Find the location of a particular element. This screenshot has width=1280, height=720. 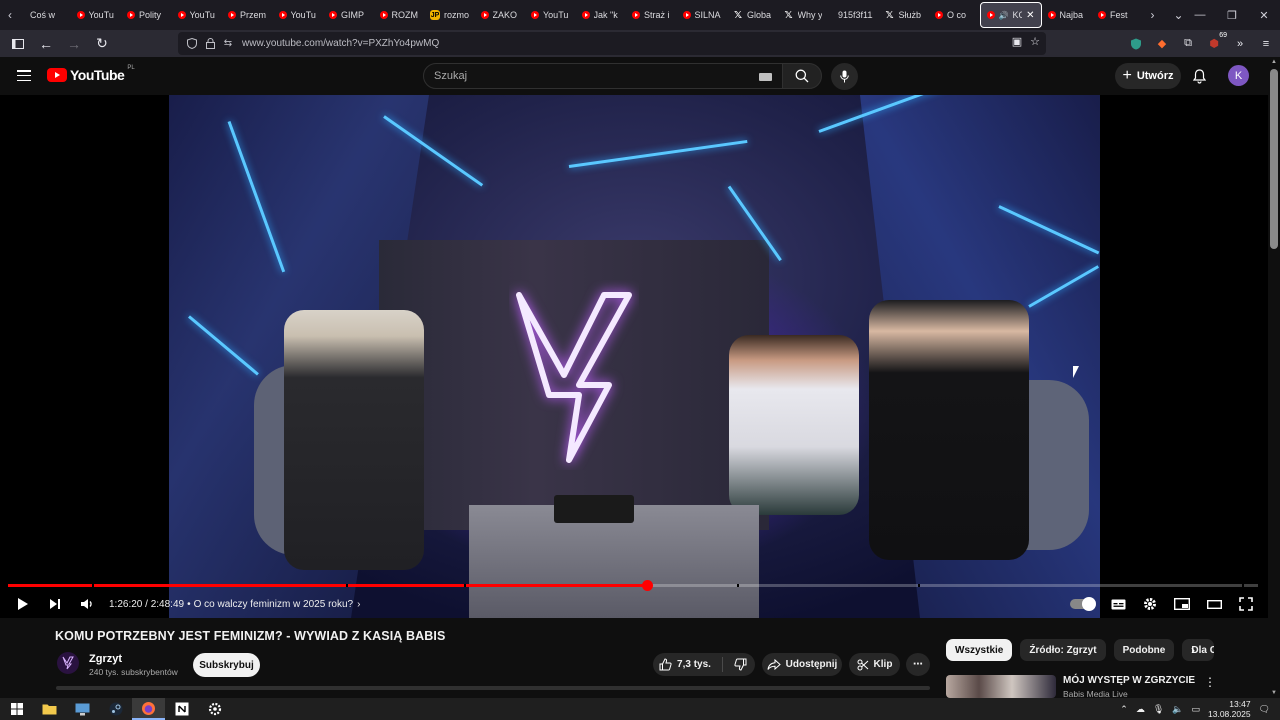

like-button: 7,3 tys. is located at coordinates (687, 664).